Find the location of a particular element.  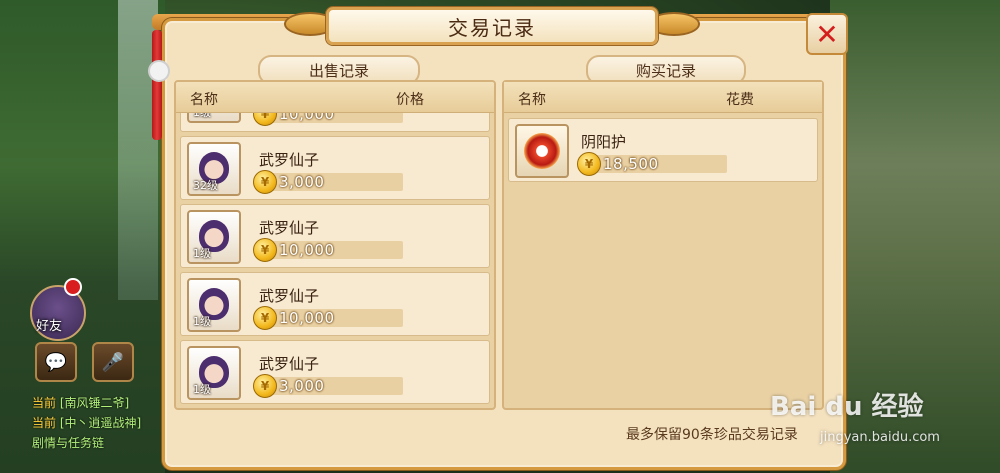

price-bar: ¥ 18,500 is located at coordinates (652, 164).